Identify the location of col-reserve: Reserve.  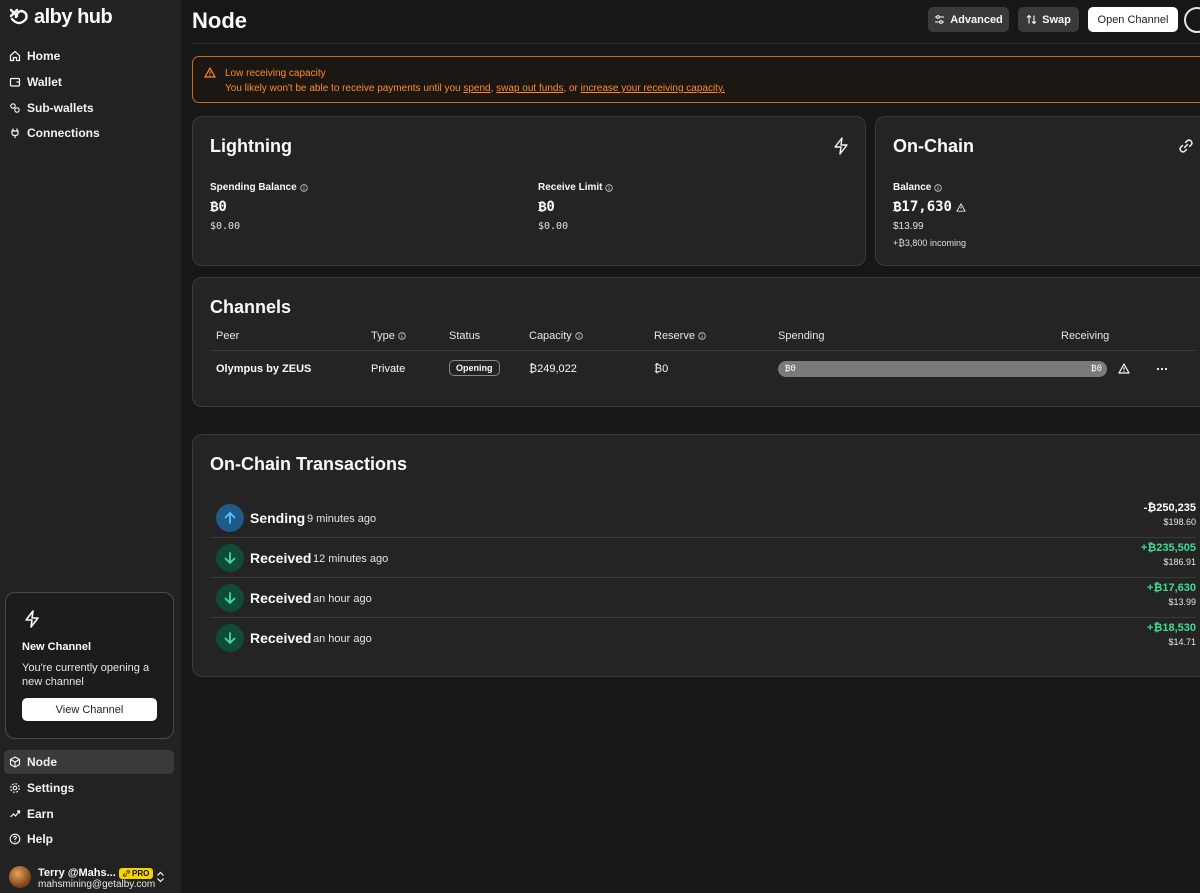
(680, 336).